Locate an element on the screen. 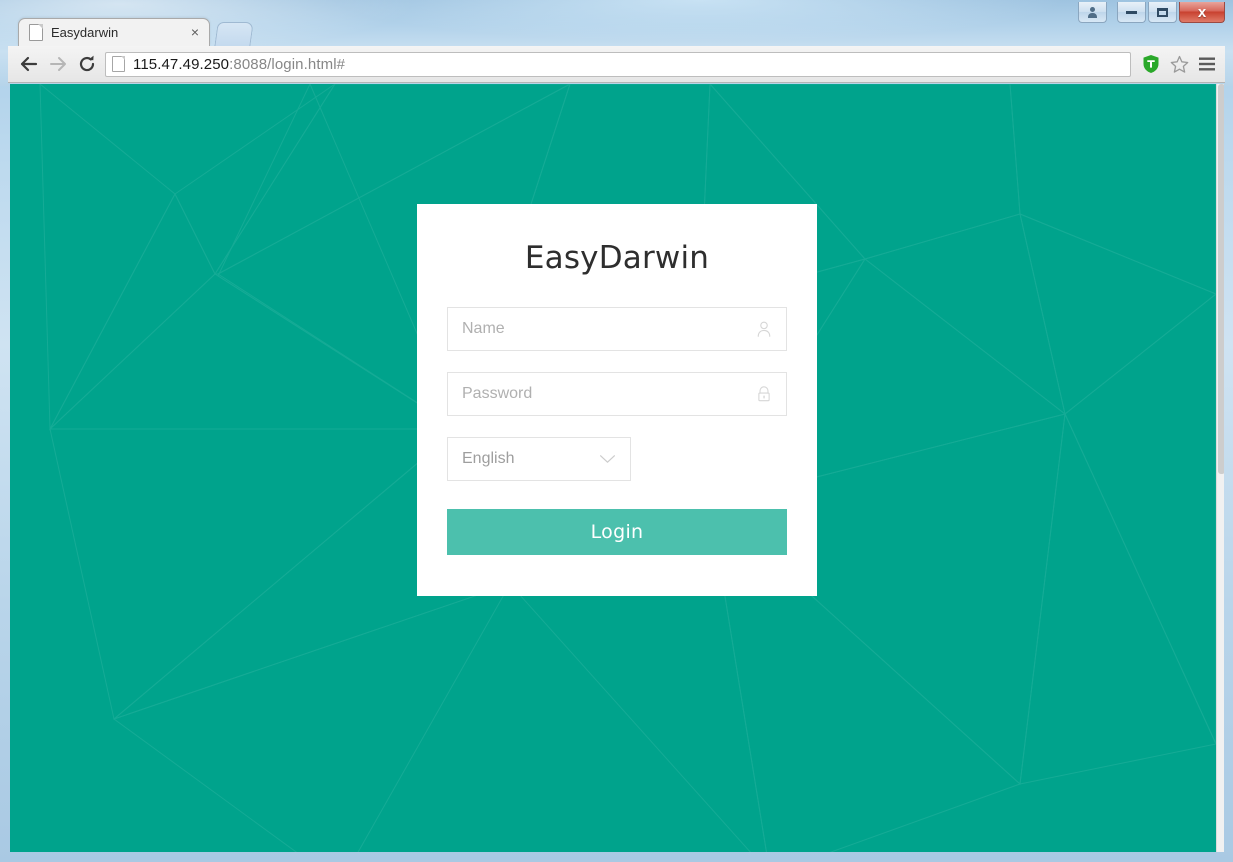 The height and width of the screenshot is (862, 1233). close-window-button: x is located at coordinates (1202, 12).